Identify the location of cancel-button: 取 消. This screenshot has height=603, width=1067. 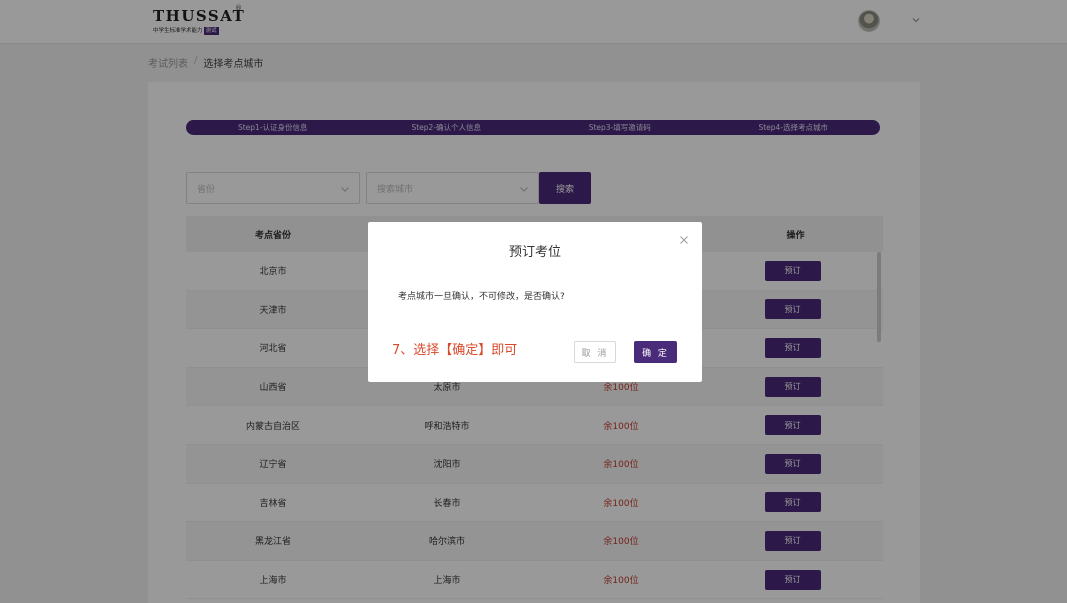
(595, 352).